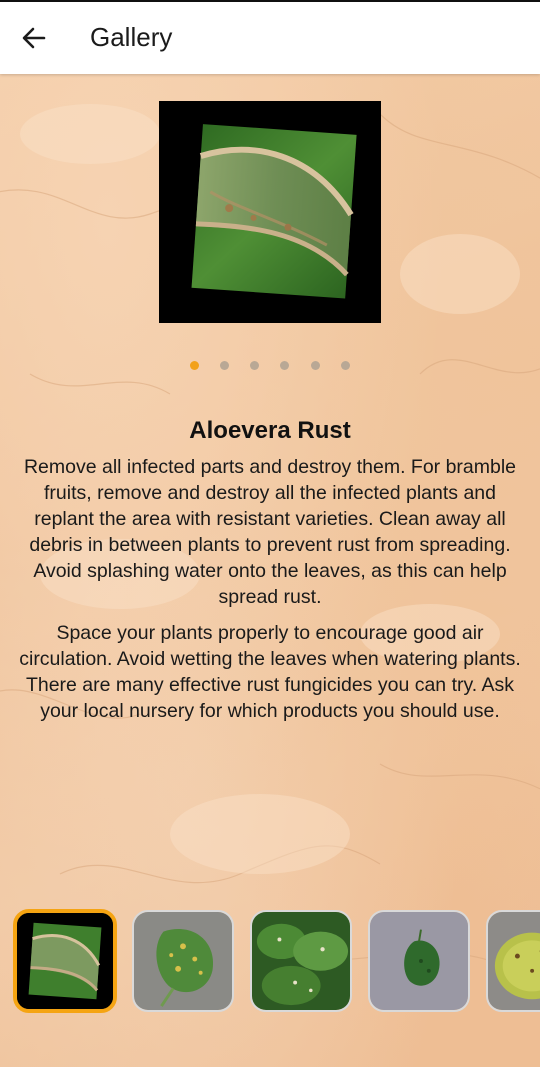 This screenshot has height=1067, width=540. Describe the element at coordinates (270, 430) in the screenshot. I see `disease-name: Aloevera Rust` at that location.